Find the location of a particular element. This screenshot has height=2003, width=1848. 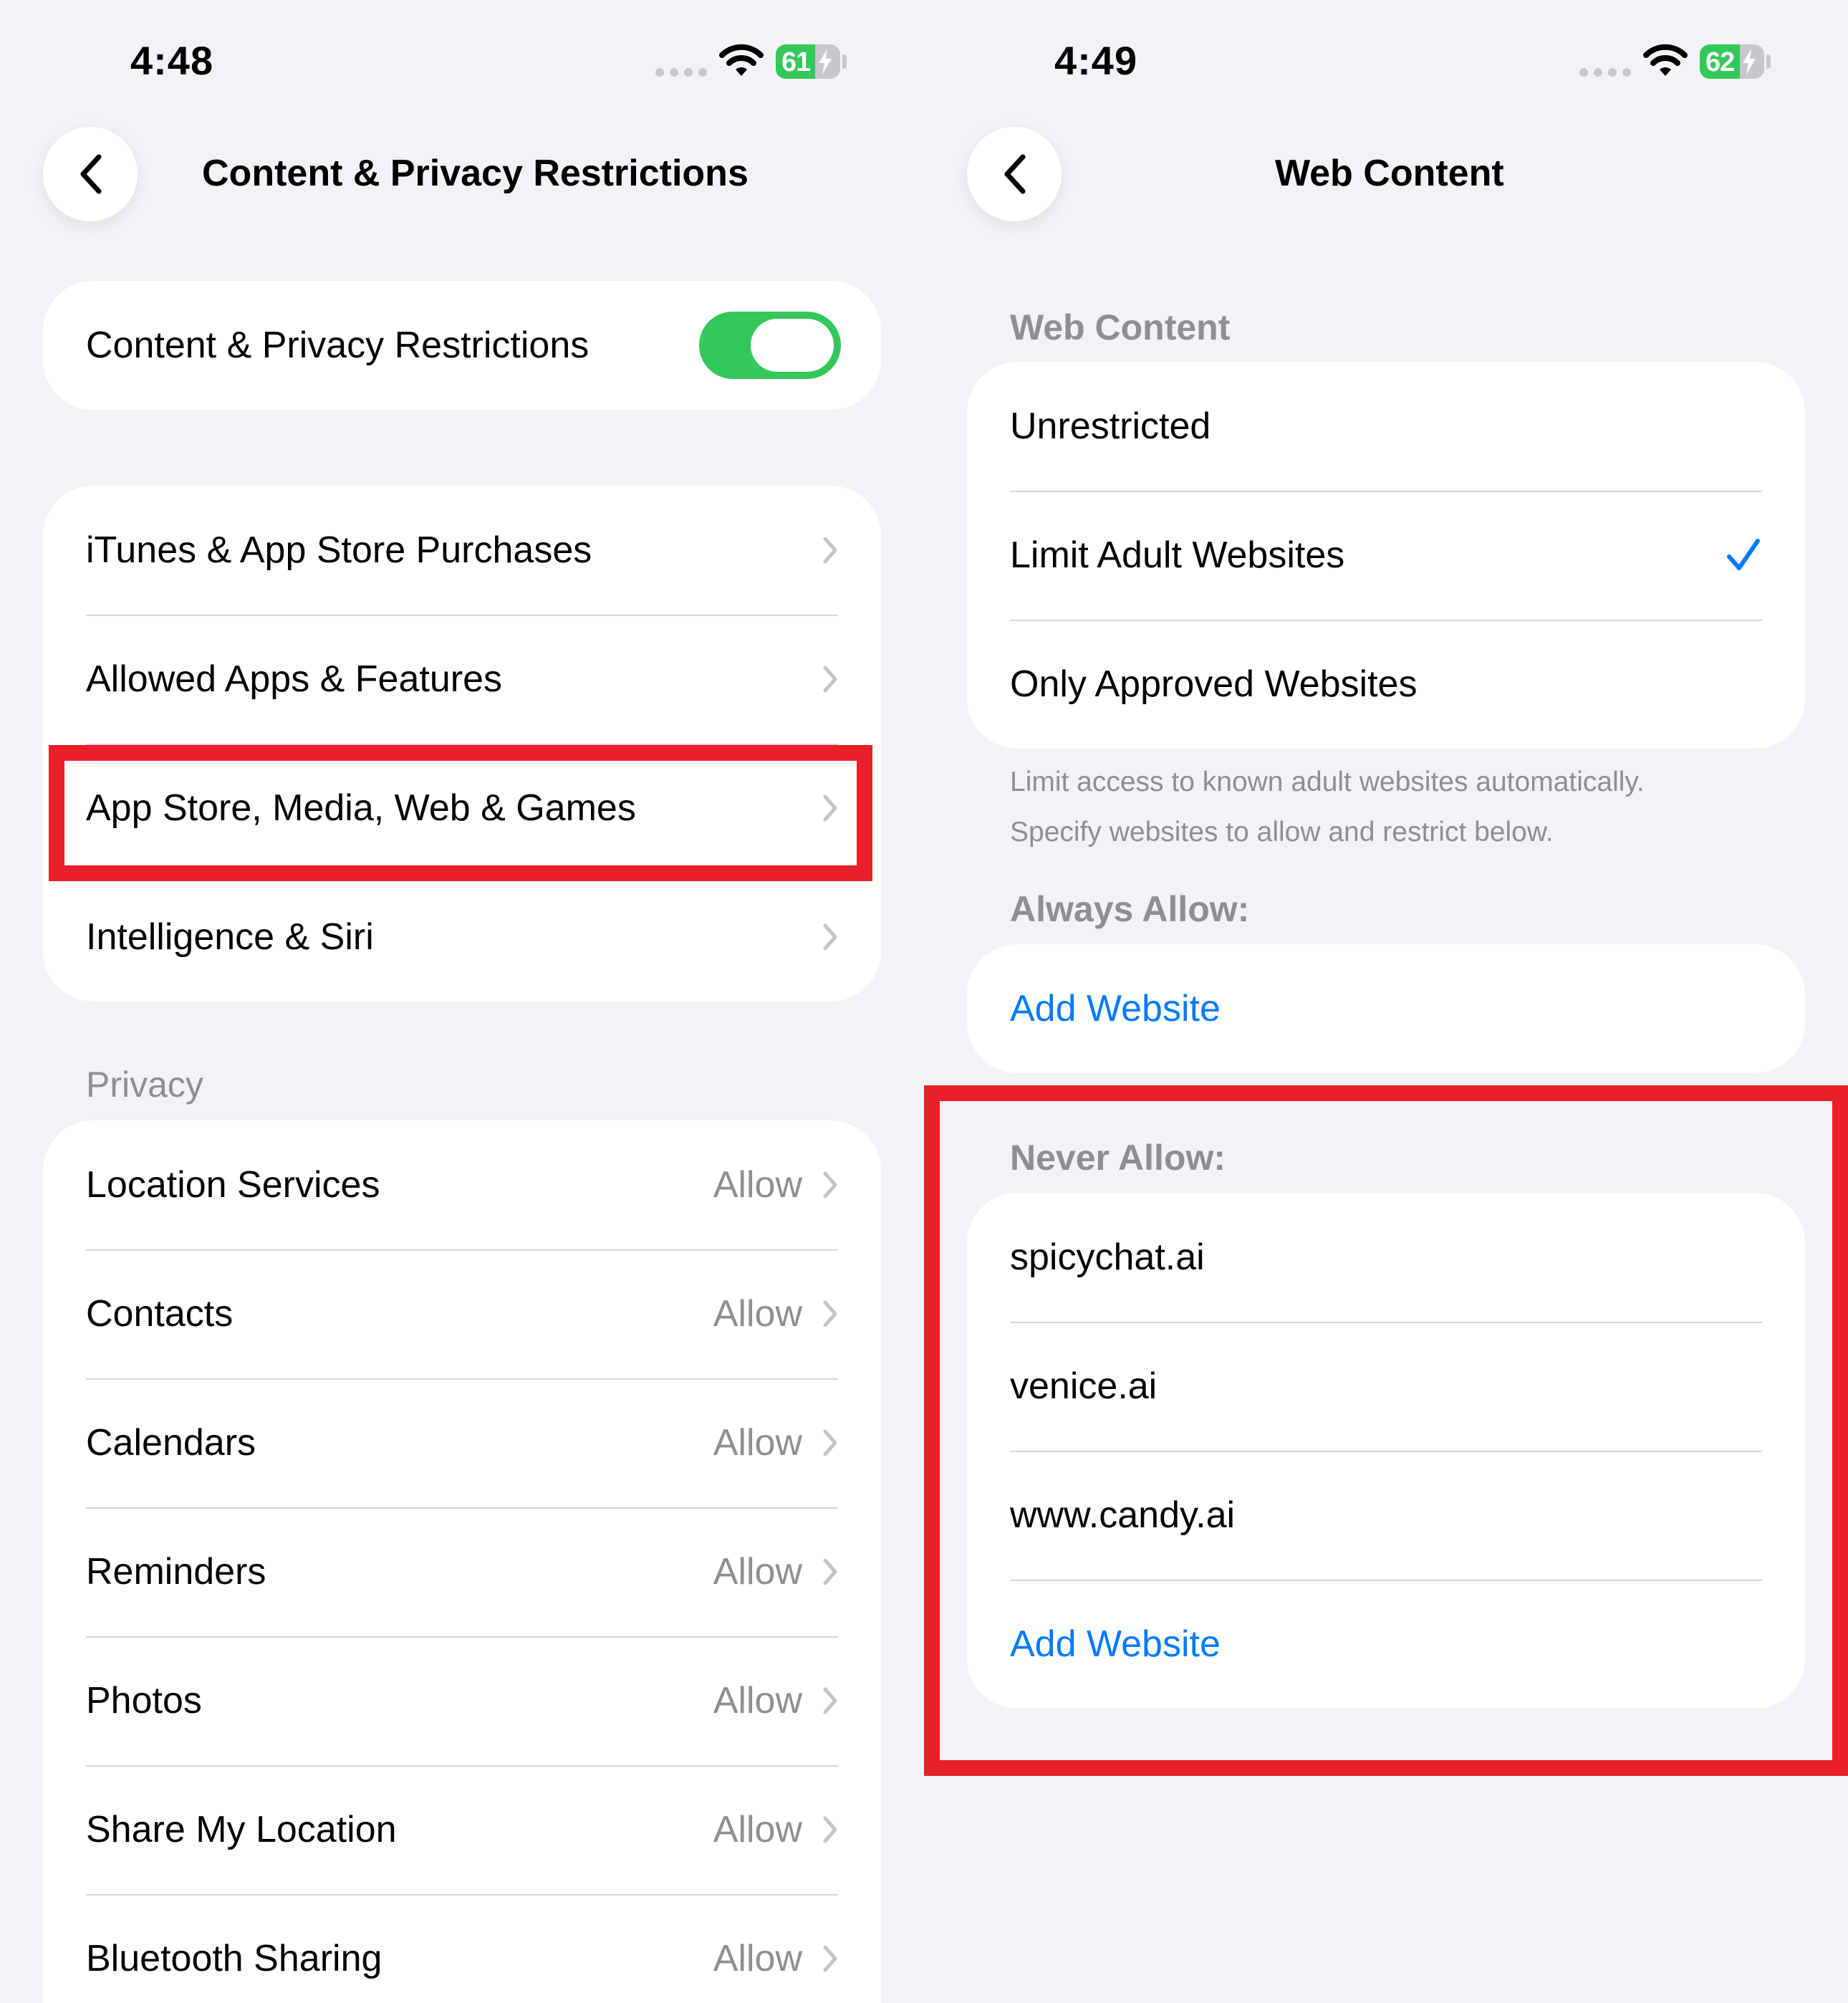

privacy-item-share-my-location: Share My Location Allow is located at coordinates (462, 1829).